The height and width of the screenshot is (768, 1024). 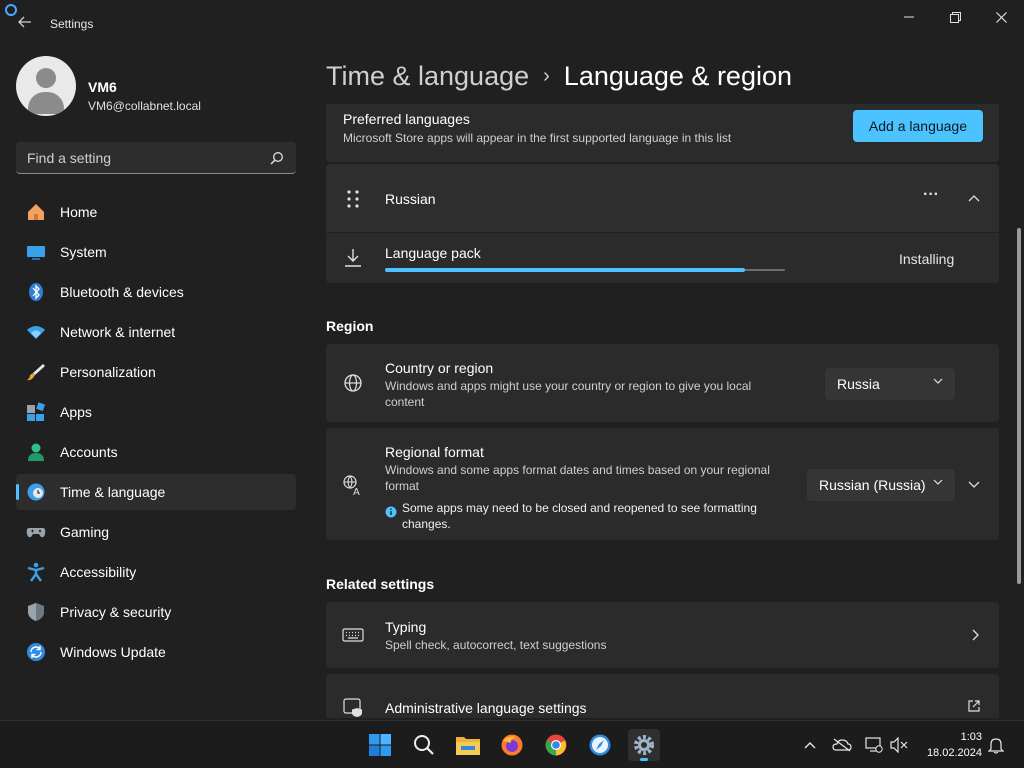 I want to click on firefox-icon, so click(x=512, y=745).